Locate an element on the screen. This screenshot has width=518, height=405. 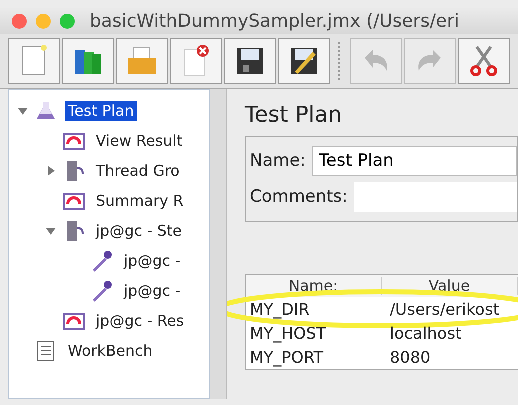
cut-button is located at coordinates (484, 61).